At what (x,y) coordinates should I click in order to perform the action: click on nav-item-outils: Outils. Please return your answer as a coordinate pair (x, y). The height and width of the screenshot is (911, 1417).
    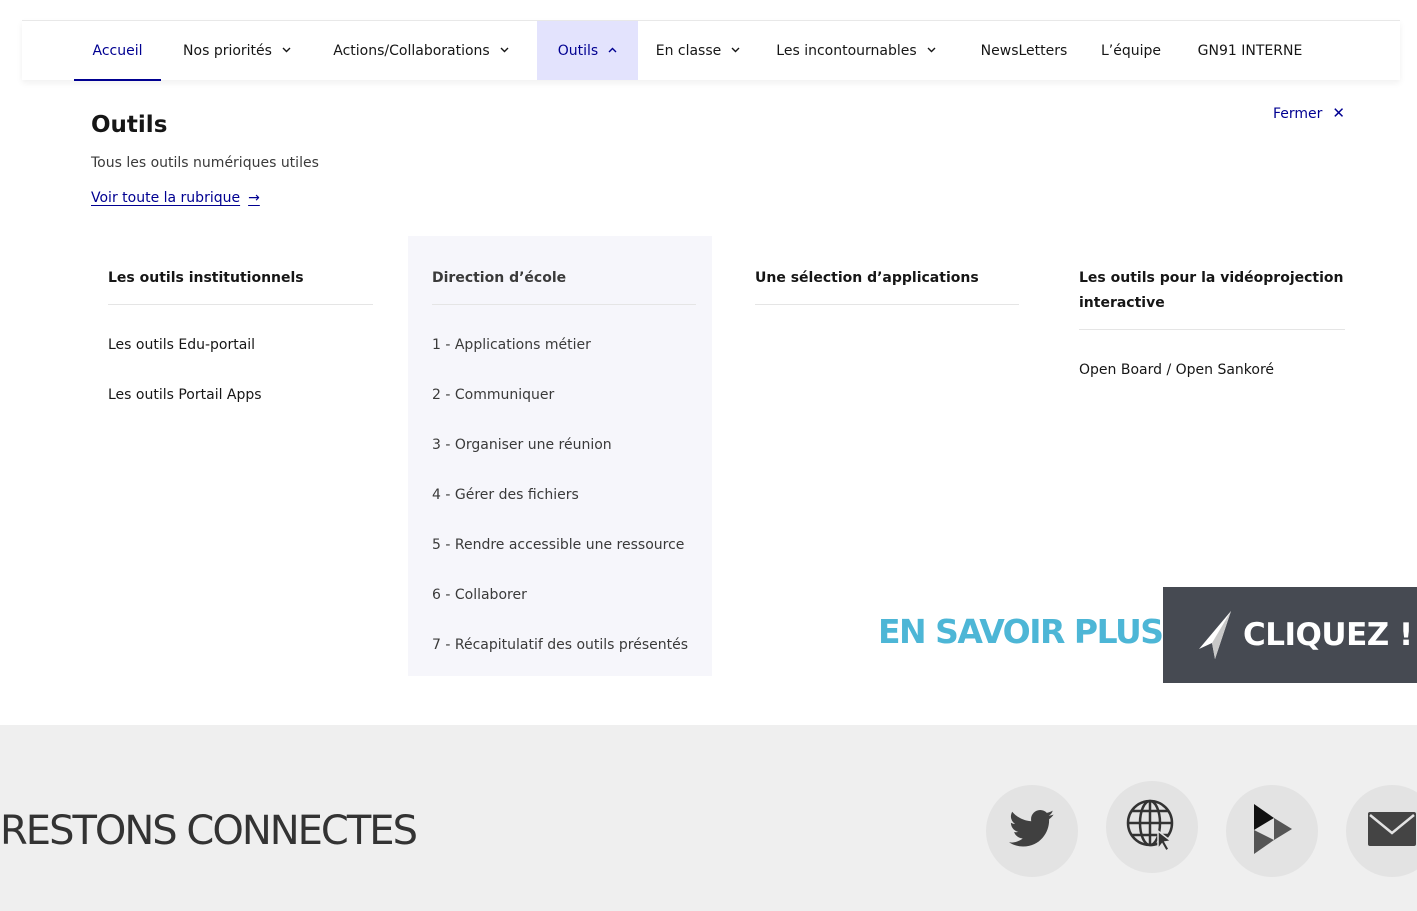
    Looking at the image, I should click on (587, 50).